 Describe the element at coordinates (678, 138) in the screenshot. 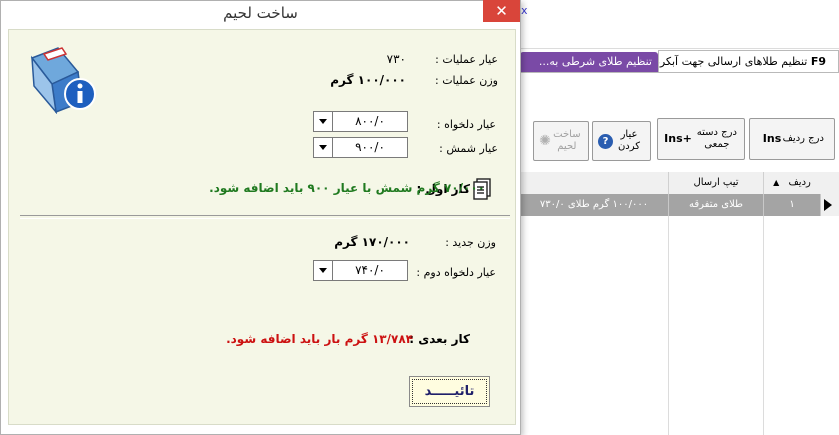

I see `insert-batch-key-icon: +Ins` at that location.